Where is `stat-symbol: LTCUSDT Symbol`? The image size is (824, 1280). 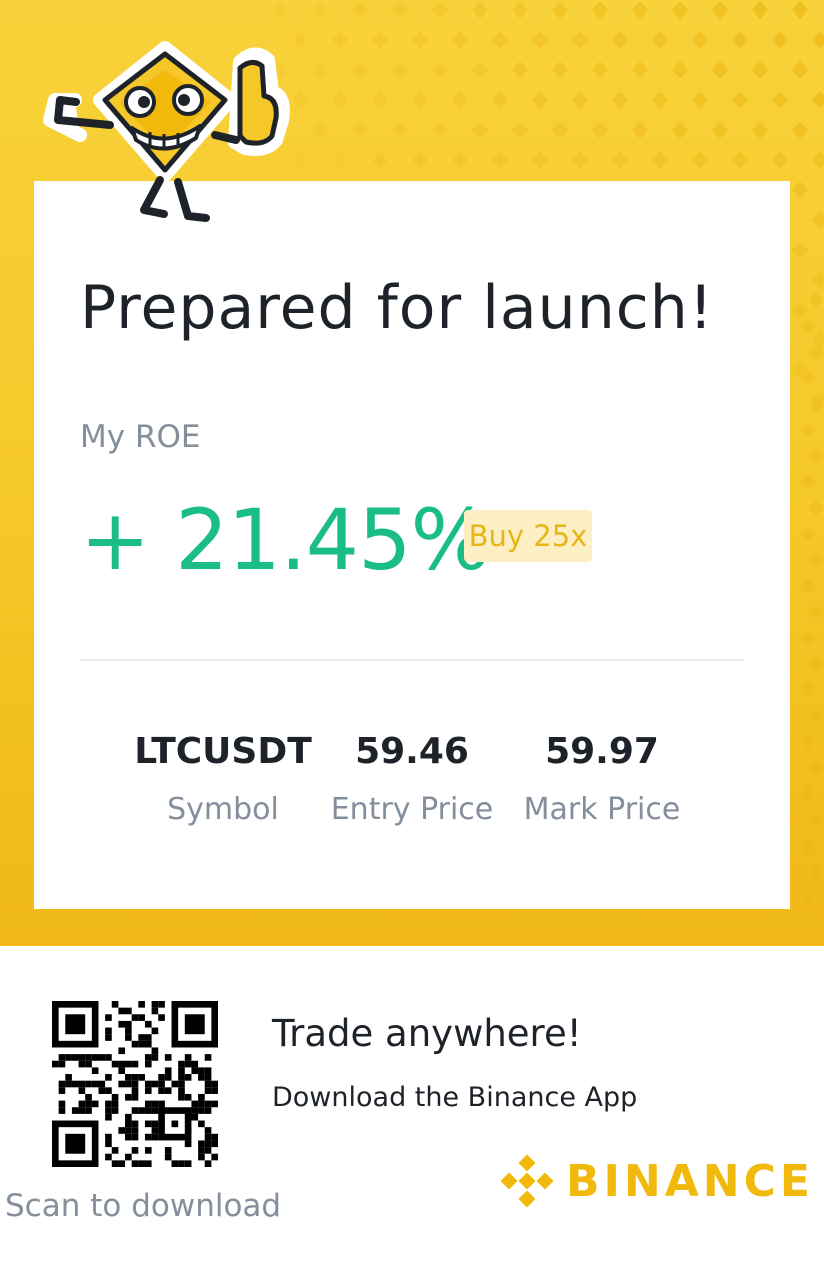 stat-symbol: LTCUSDT Symbol is located at coordinates (223, 779).